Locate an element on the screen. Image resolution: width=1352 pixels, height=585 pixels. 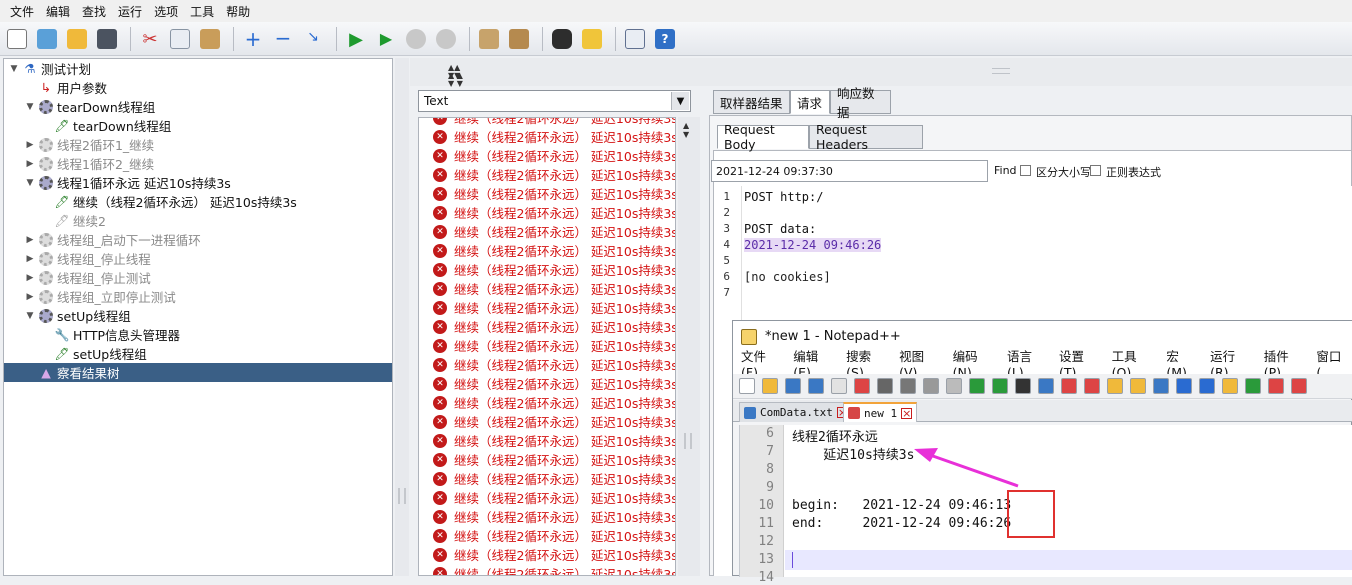
start-icon: ▶ is located at coordinates (356, 39).